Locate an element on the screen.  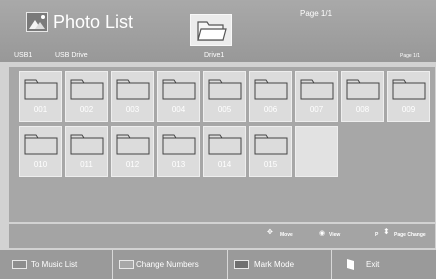
button-label: To Music List is located at coordinates (54, 264).